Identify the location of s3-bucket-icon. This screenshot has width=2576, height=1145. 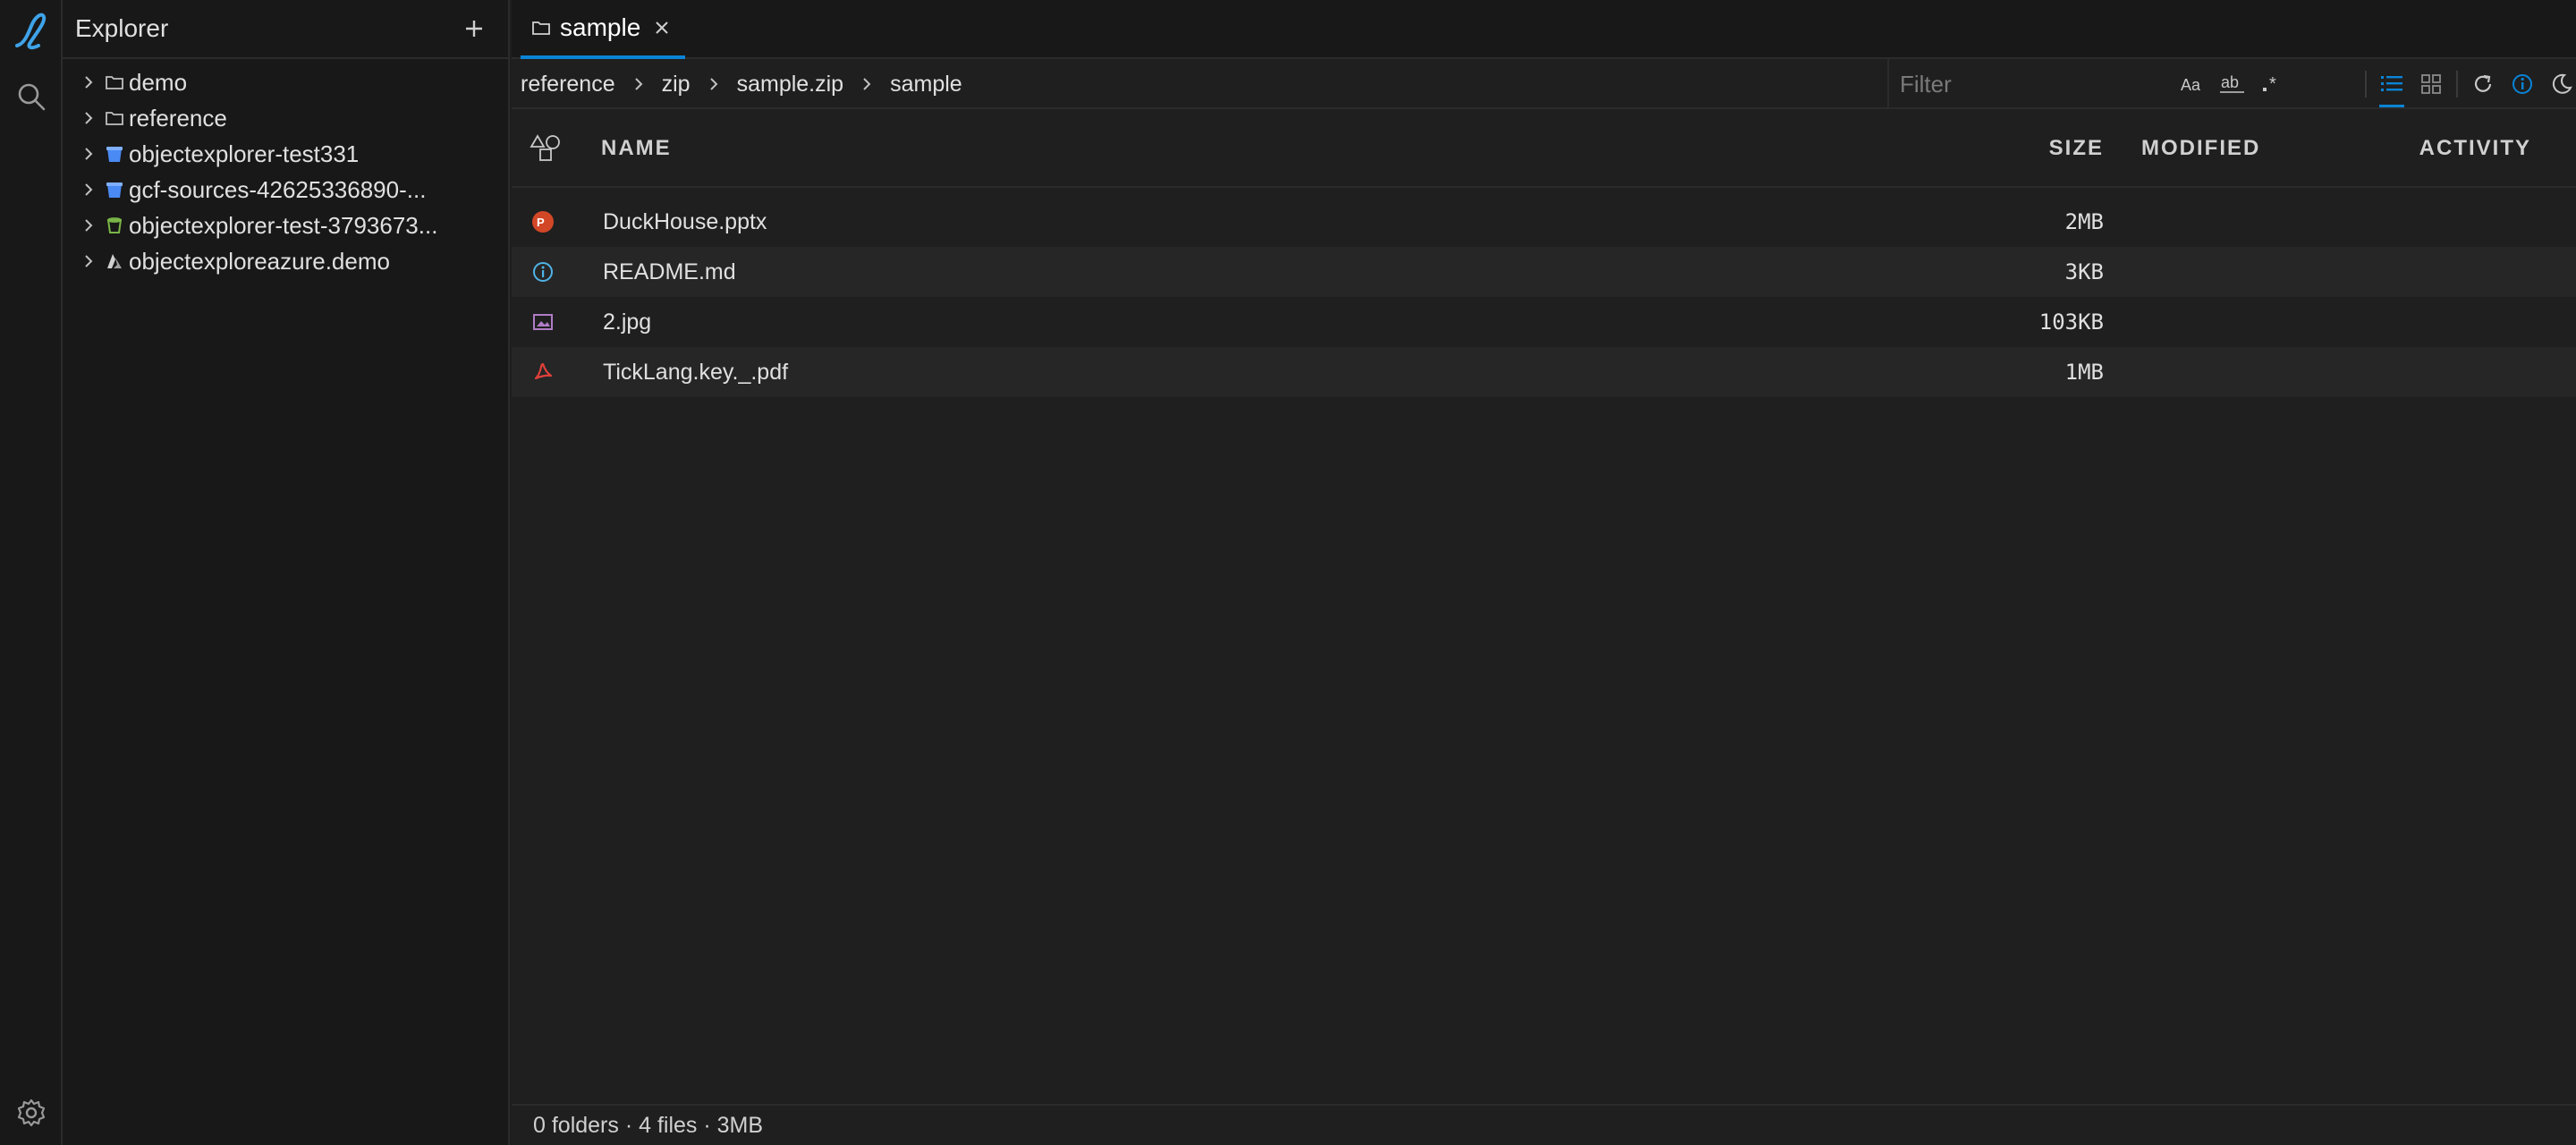
(114, 225).